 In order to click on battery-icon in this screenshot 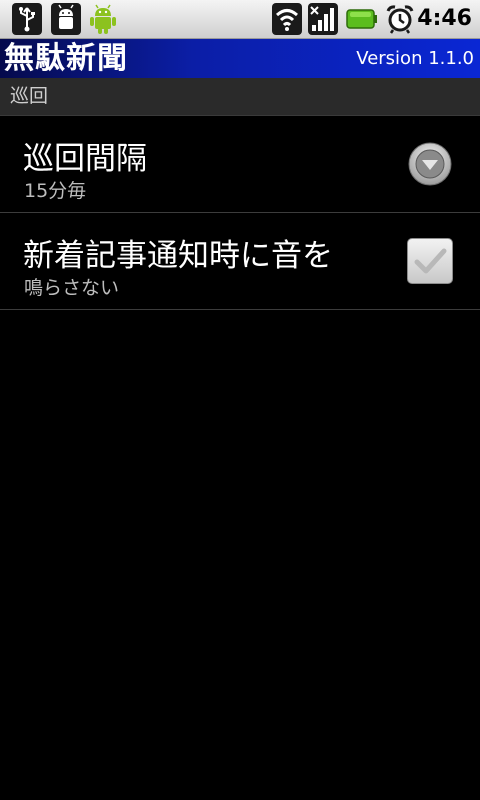, I will do `click(361, 19)`.